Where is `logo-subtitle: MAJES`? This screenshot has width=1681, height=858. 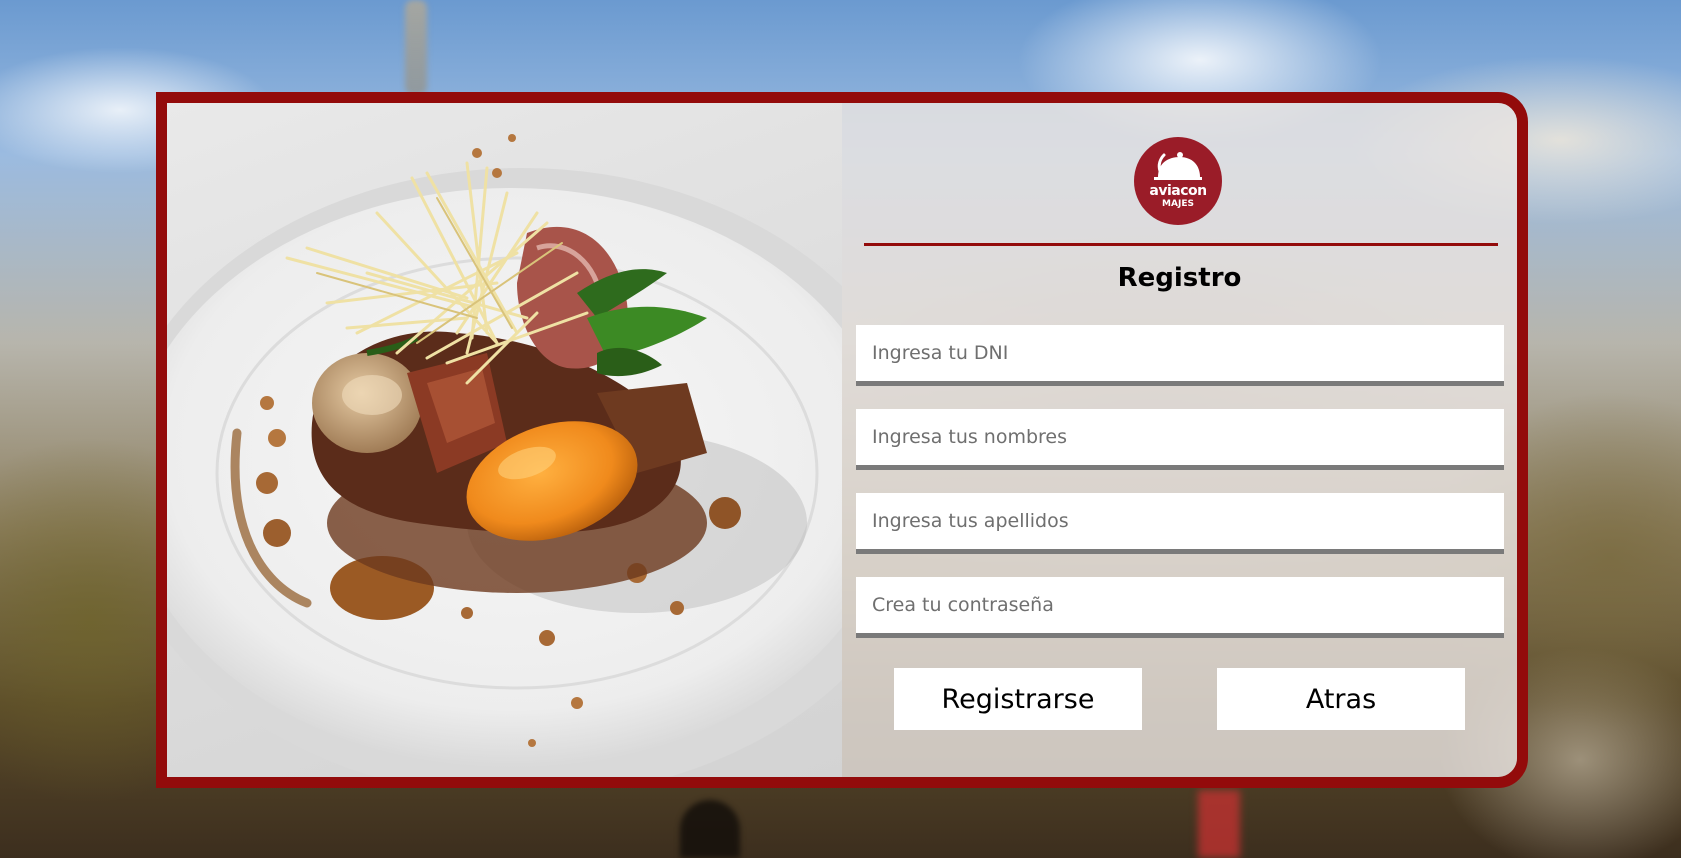
logo-subtitle: MAJES is located at coordinates (1178, 204).